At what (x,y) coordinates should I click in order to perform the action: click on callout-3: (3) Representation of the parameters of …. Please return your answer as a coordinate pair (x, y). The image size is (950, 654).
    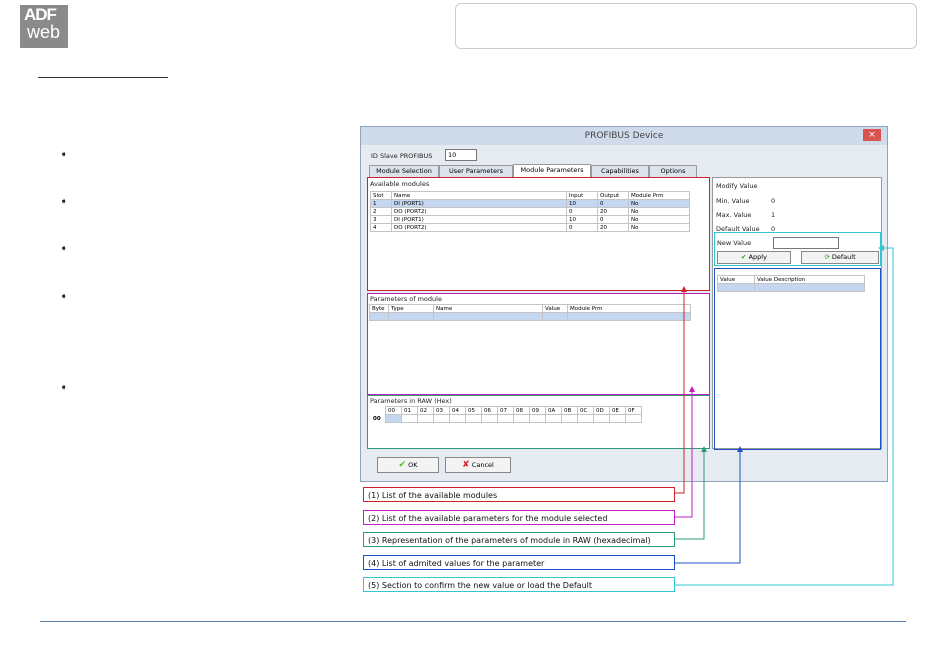
    Looking at the image, I should click on (519, 539).